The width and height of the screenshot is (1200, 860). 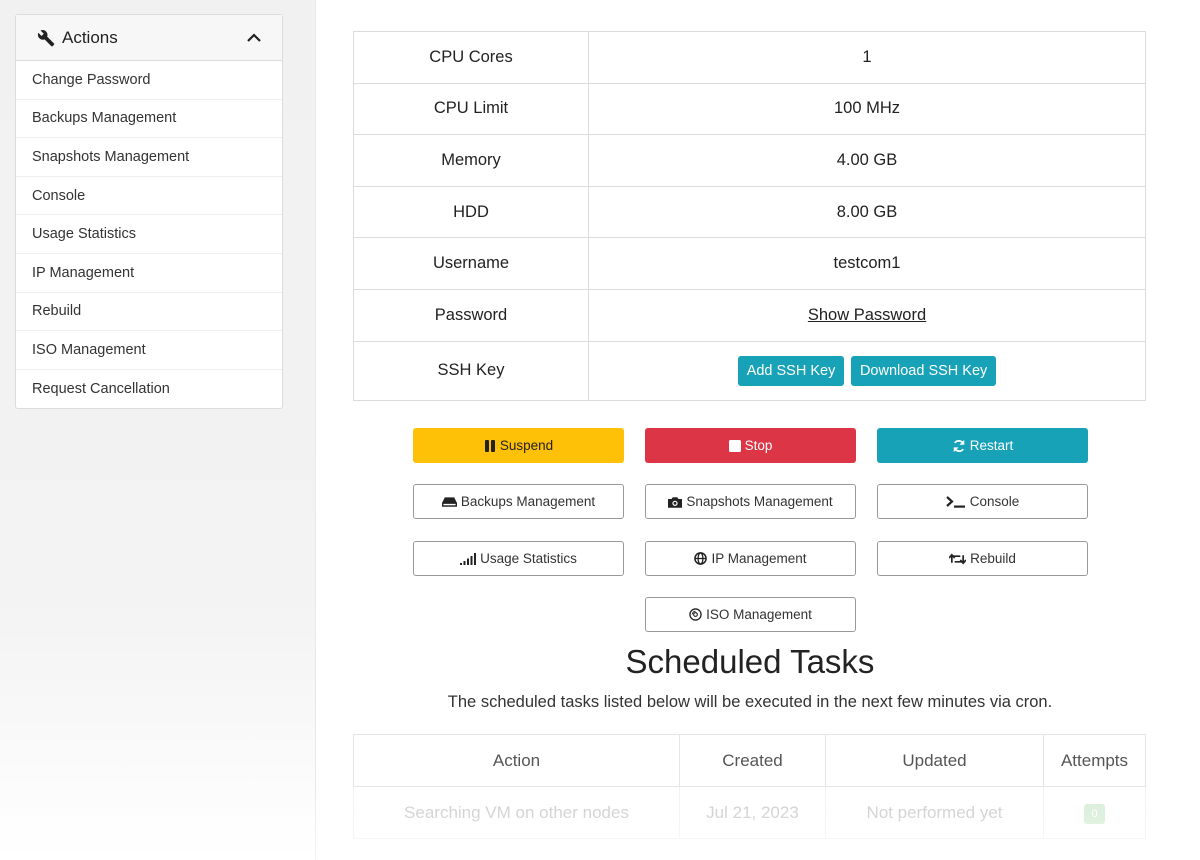 I want to click on stop-button: Stop, so click(x=750, y=445).